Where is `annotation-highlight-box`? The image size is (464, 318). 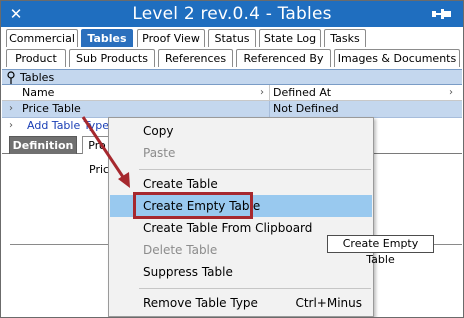
annotation-highlight-box is located at coordinates (193, 205).